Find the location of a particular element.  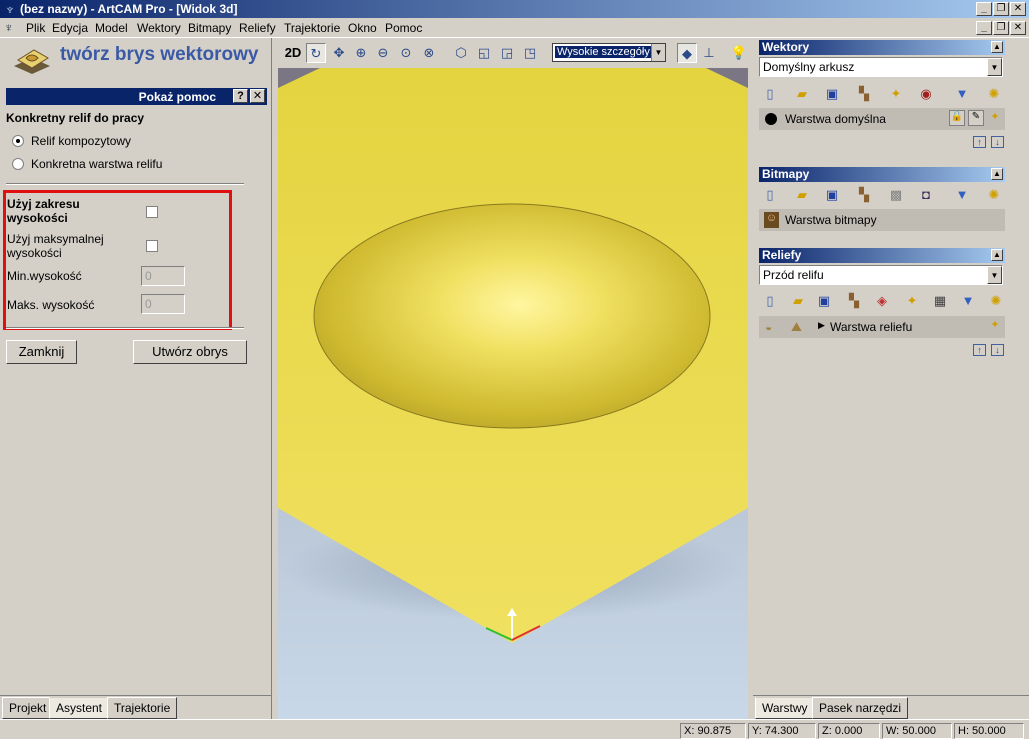

tab-projekt: Projekt is located at coordinates (28, 708).